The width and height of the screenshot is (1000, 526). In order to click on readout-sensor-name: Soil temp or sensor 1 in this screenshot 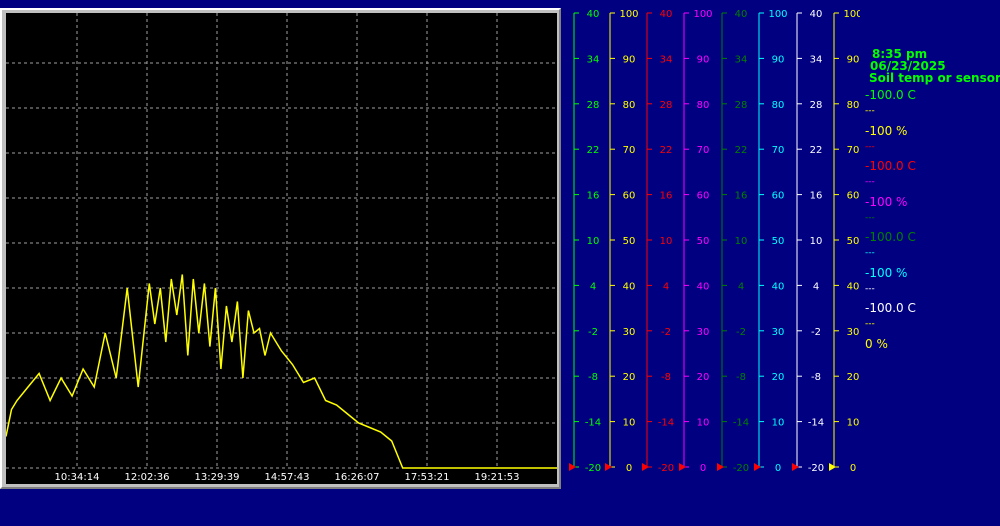, I will do `click(934, 78)`.